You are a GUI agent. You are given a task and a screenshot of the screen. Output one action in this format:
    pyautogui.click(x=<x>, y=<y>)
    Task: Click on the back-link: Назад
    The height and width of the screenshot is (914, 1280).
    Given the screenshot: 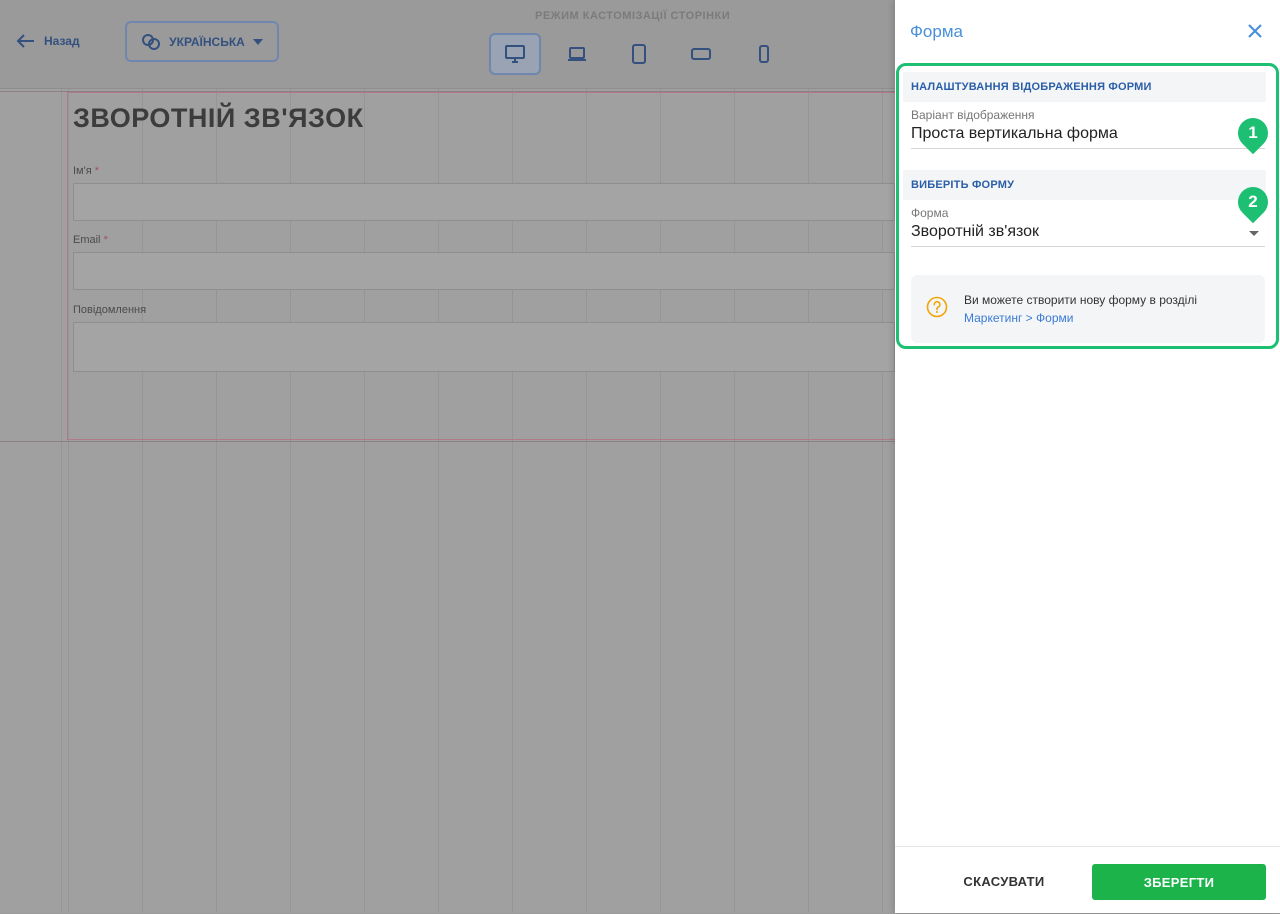 What is the action you would take?
    pyautogui.click(x=48, y=41)
    